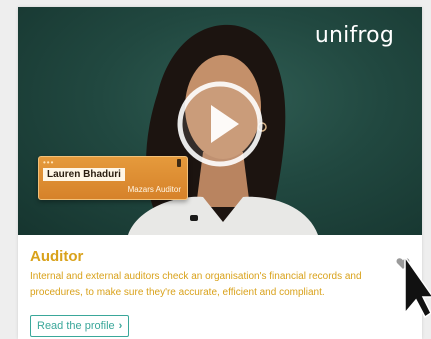 This screenshot has width=431, height=339. Describe the element at coordinates (84, 174) in the screenshot. I see `speaker-name: Lauren Bhaduri` at that location.